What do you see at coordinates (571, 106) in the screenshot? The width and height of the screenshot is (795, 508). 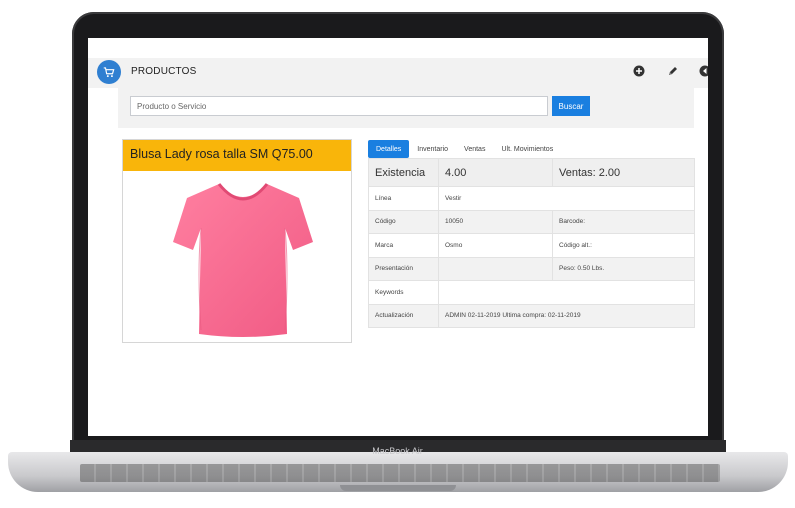 I see `search-button: Buscar` at bounding box center [571, 106].